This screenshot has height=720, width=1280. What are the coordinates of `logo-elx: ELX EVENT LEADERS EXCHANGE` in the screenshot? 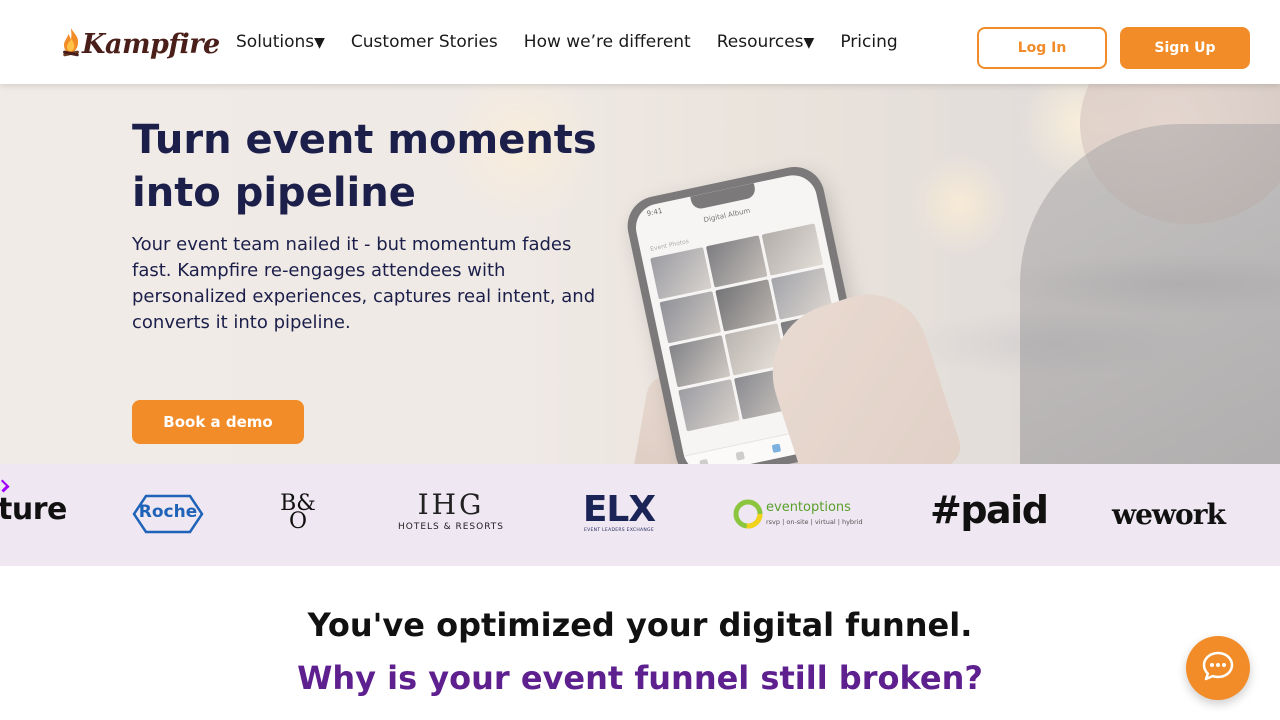 It's located at (619, 511).